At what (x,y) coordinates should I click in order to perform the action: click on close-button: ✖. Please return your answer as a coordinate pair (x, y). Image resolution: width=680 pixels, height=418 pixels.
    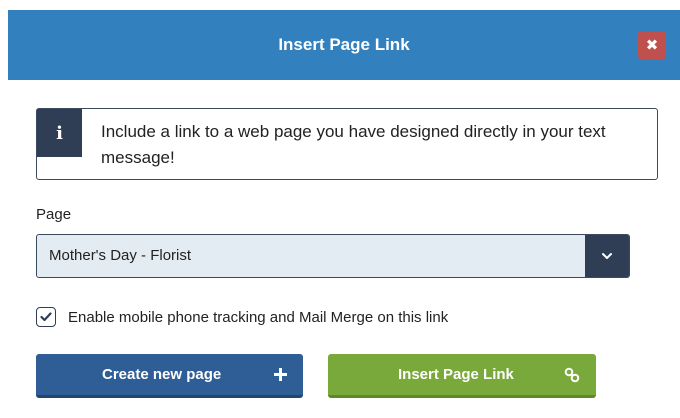
    Looking at the image, I should click on (652, 45).